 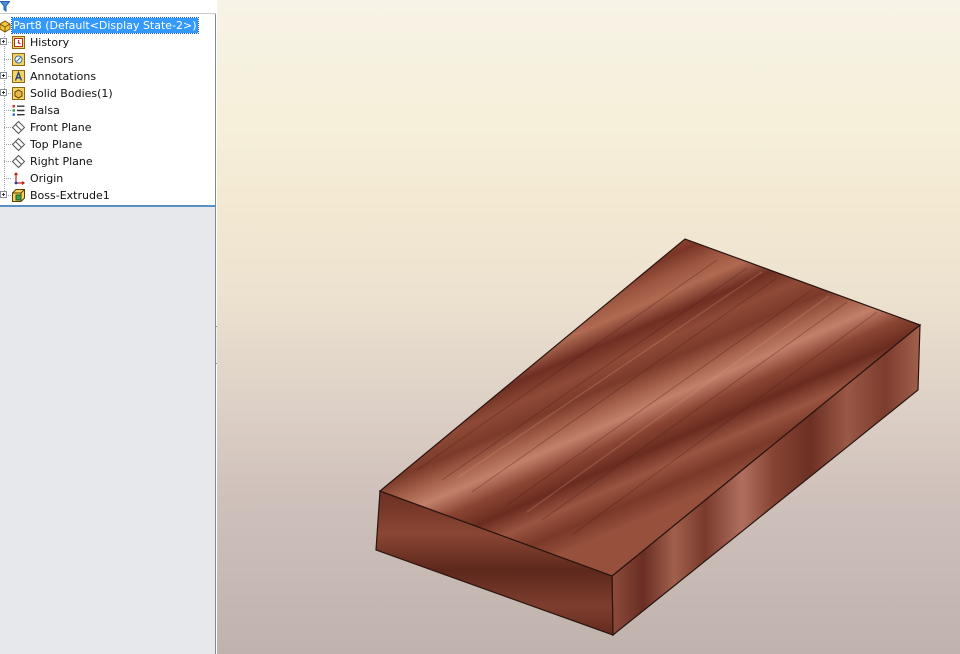 I want to click on origin-icon, so click(x=19, y=178).